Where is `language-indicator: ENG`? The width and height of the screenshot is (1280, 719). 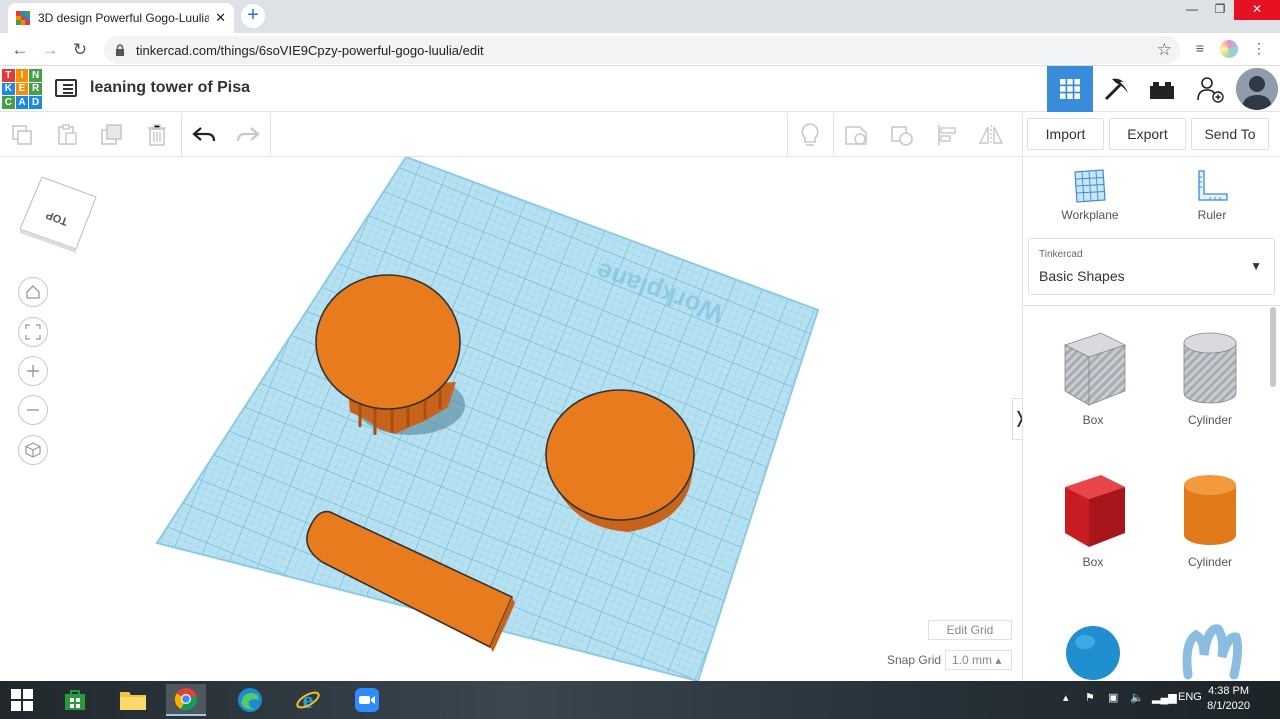
language-indicator: ENG is located at coordinates (1190, 697).